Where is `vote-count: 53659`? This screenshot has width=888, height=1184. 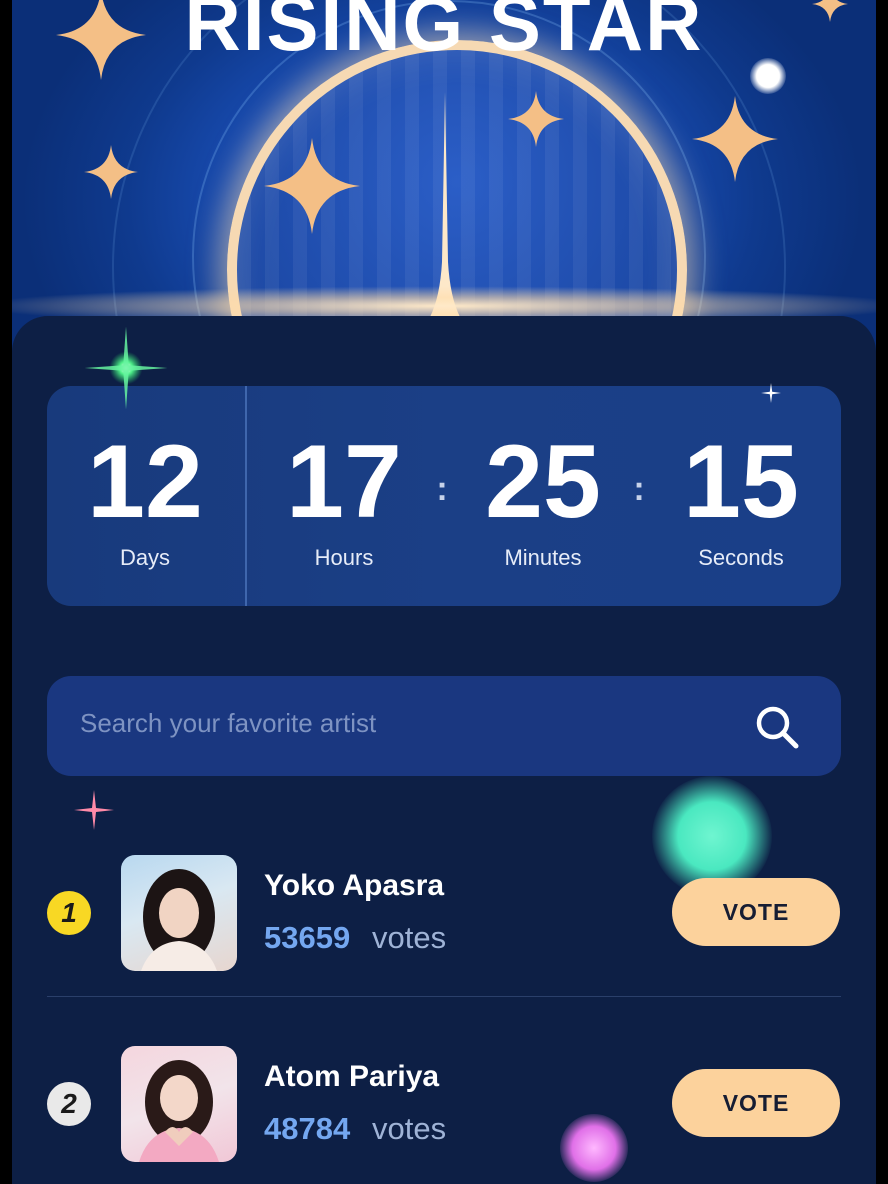 vote-count: 53659 is located at coordinates (307, 937).